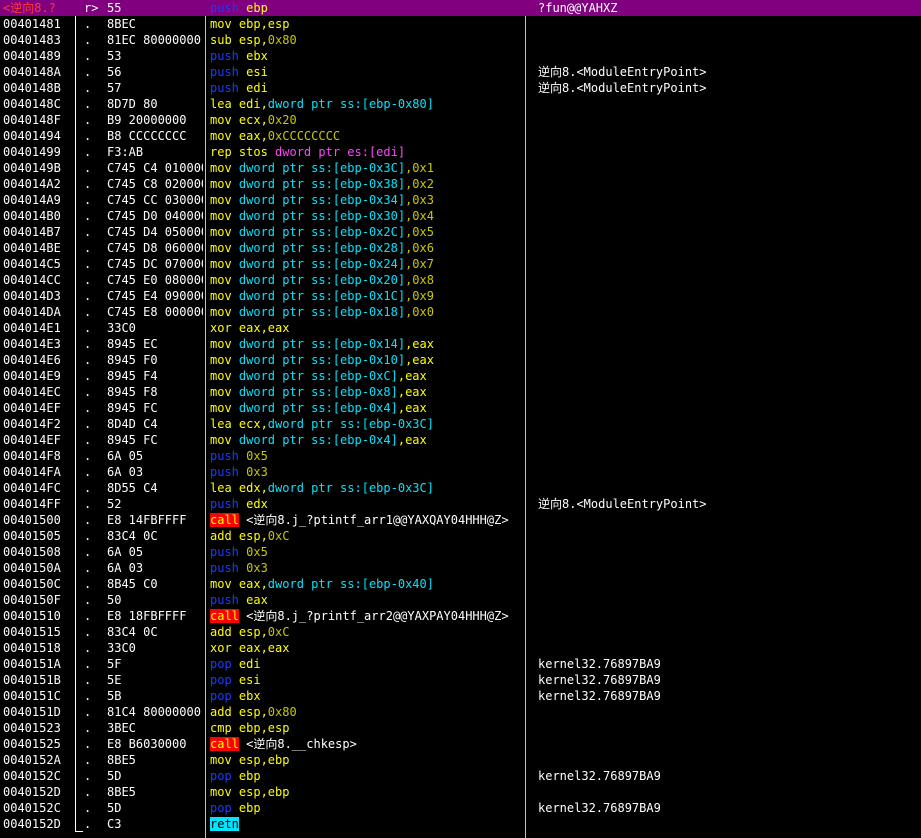  Describe the element at coordinates (32, 520) in the screenshot. I see `address-cell: 00401500` at that location.